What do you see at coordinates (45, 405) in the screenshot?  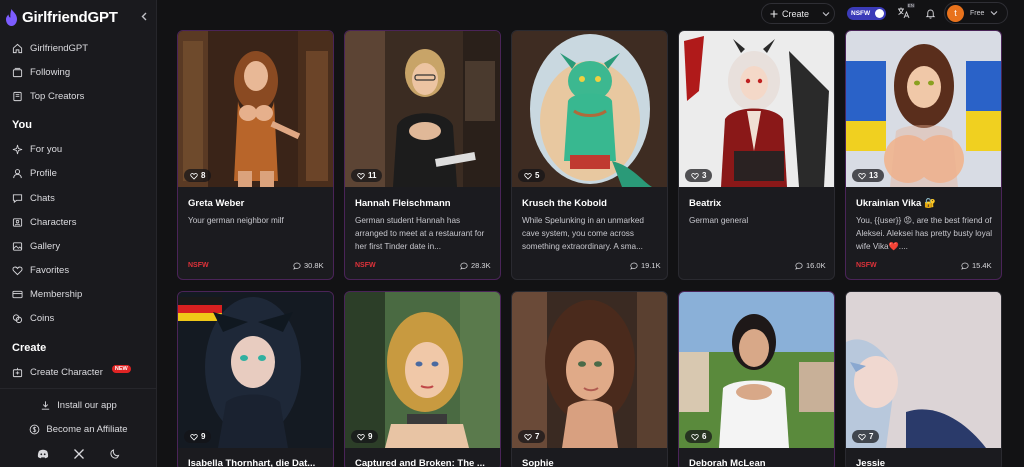 I see `download-icon` at bounding box center [45, 405].